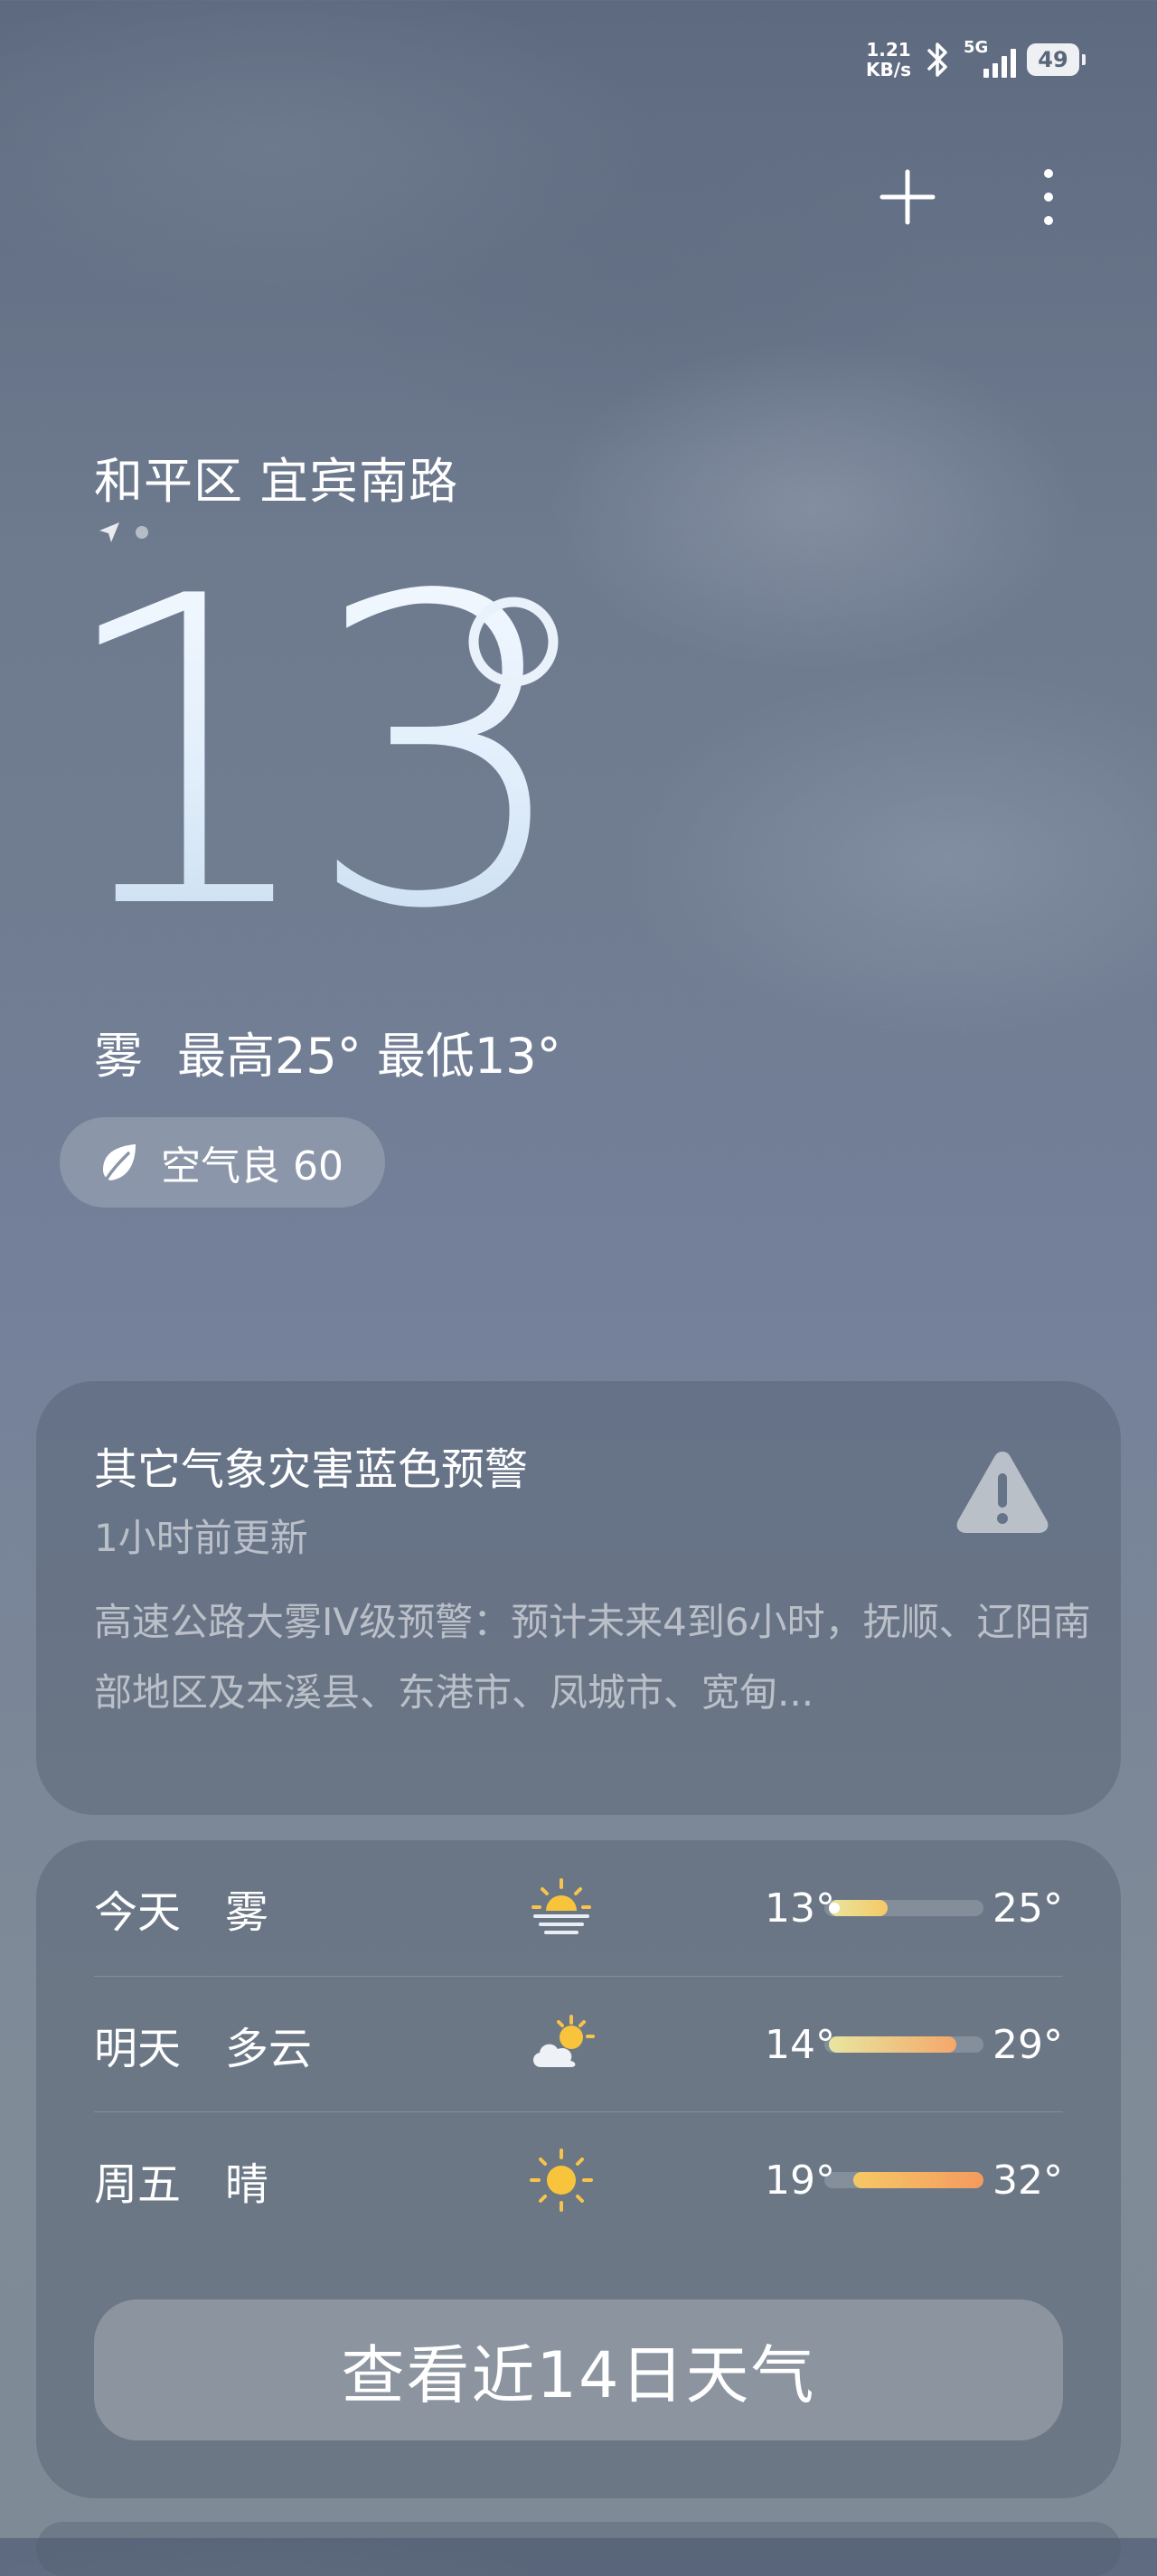 Image resolution: width=1157 pixels, height=2576 pixels. I want to click on add-city-button, so click(908, 197).